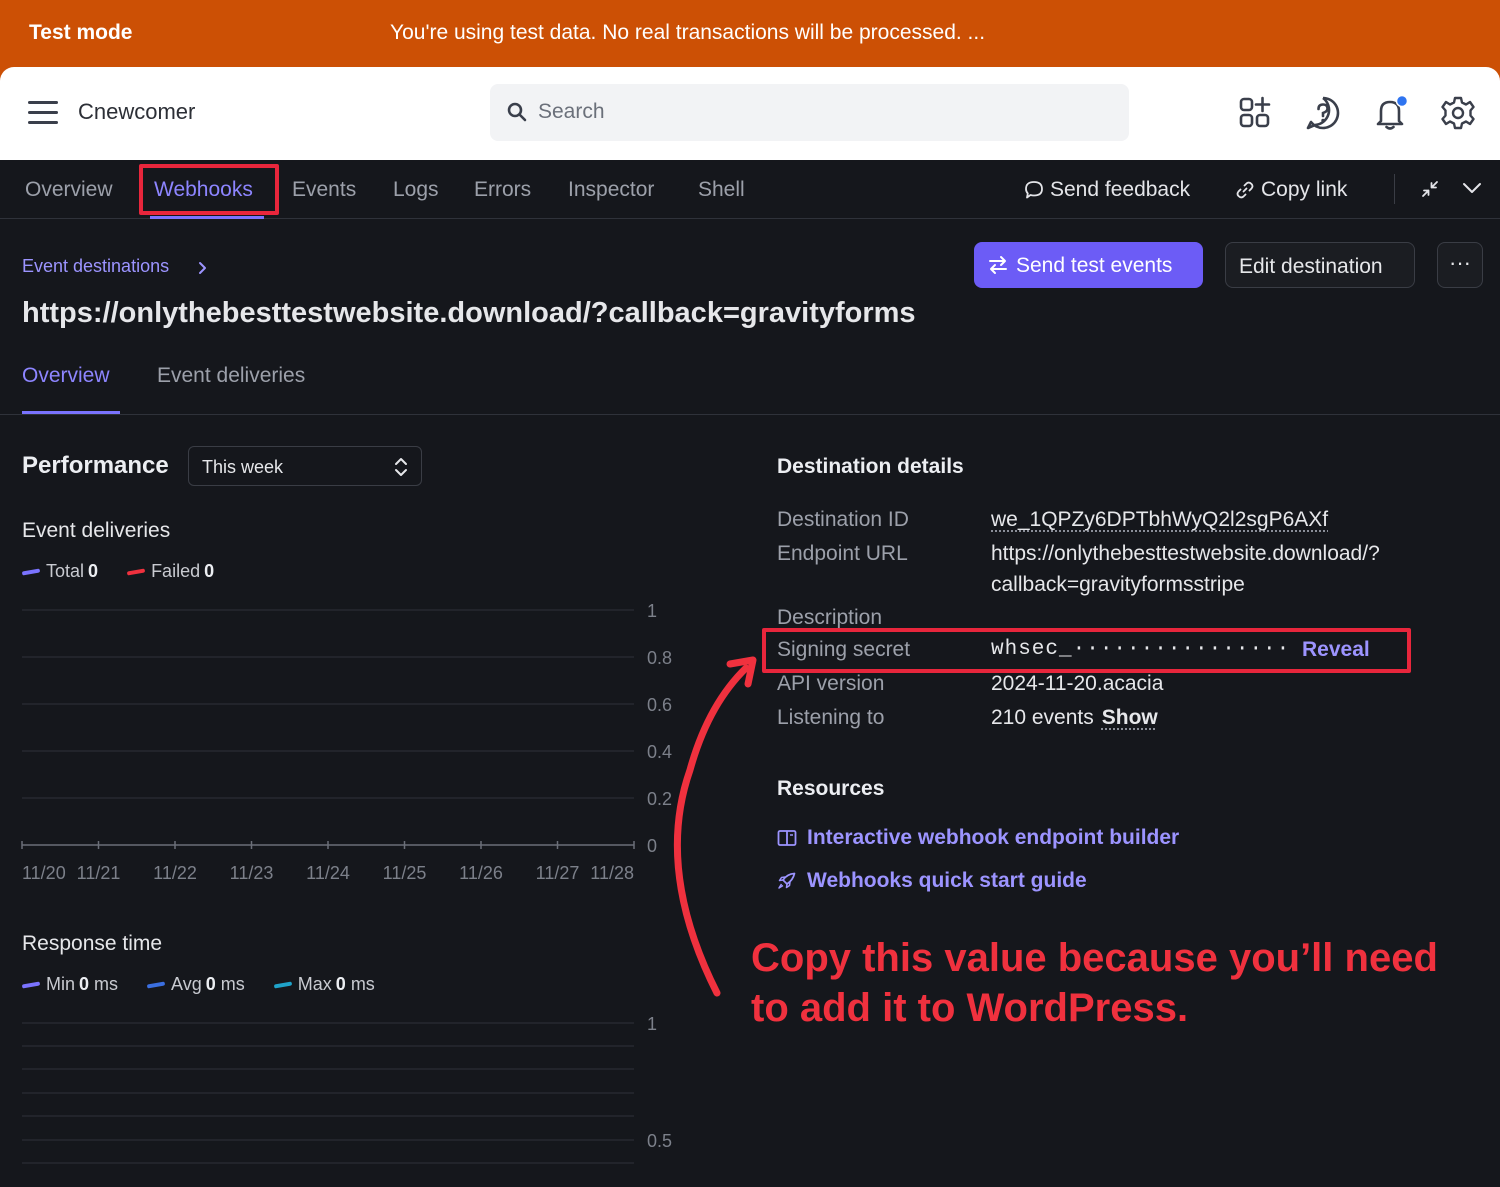  I want to click on webhook-builder-link: Interactive webhook endpoint builder, so click(978, 838).